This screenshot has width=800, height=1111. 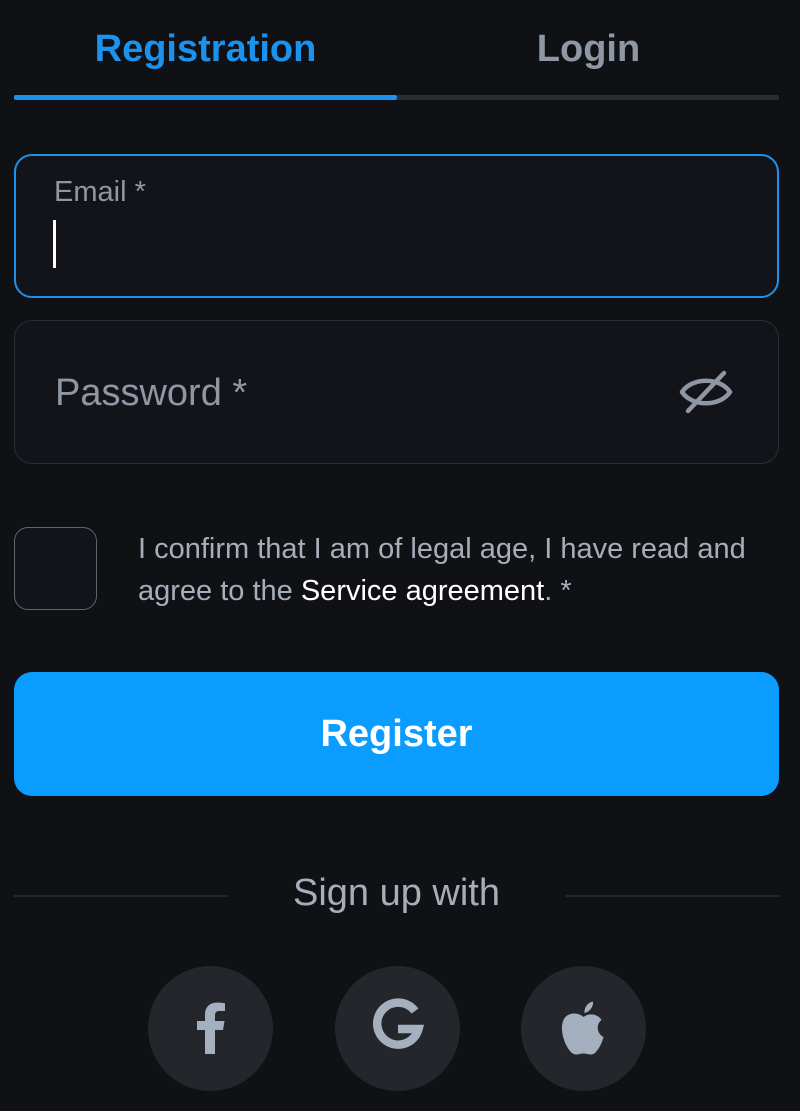 I want to click on google-button, so click(x=397, y=1028).